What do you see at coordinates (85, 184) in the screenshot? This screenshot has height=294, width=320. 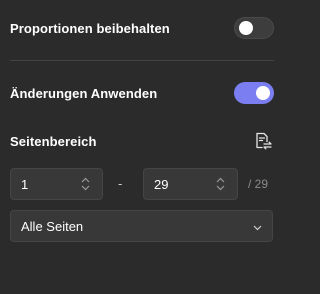 I see `page-from-stepper` at bounding box center [85, 184].